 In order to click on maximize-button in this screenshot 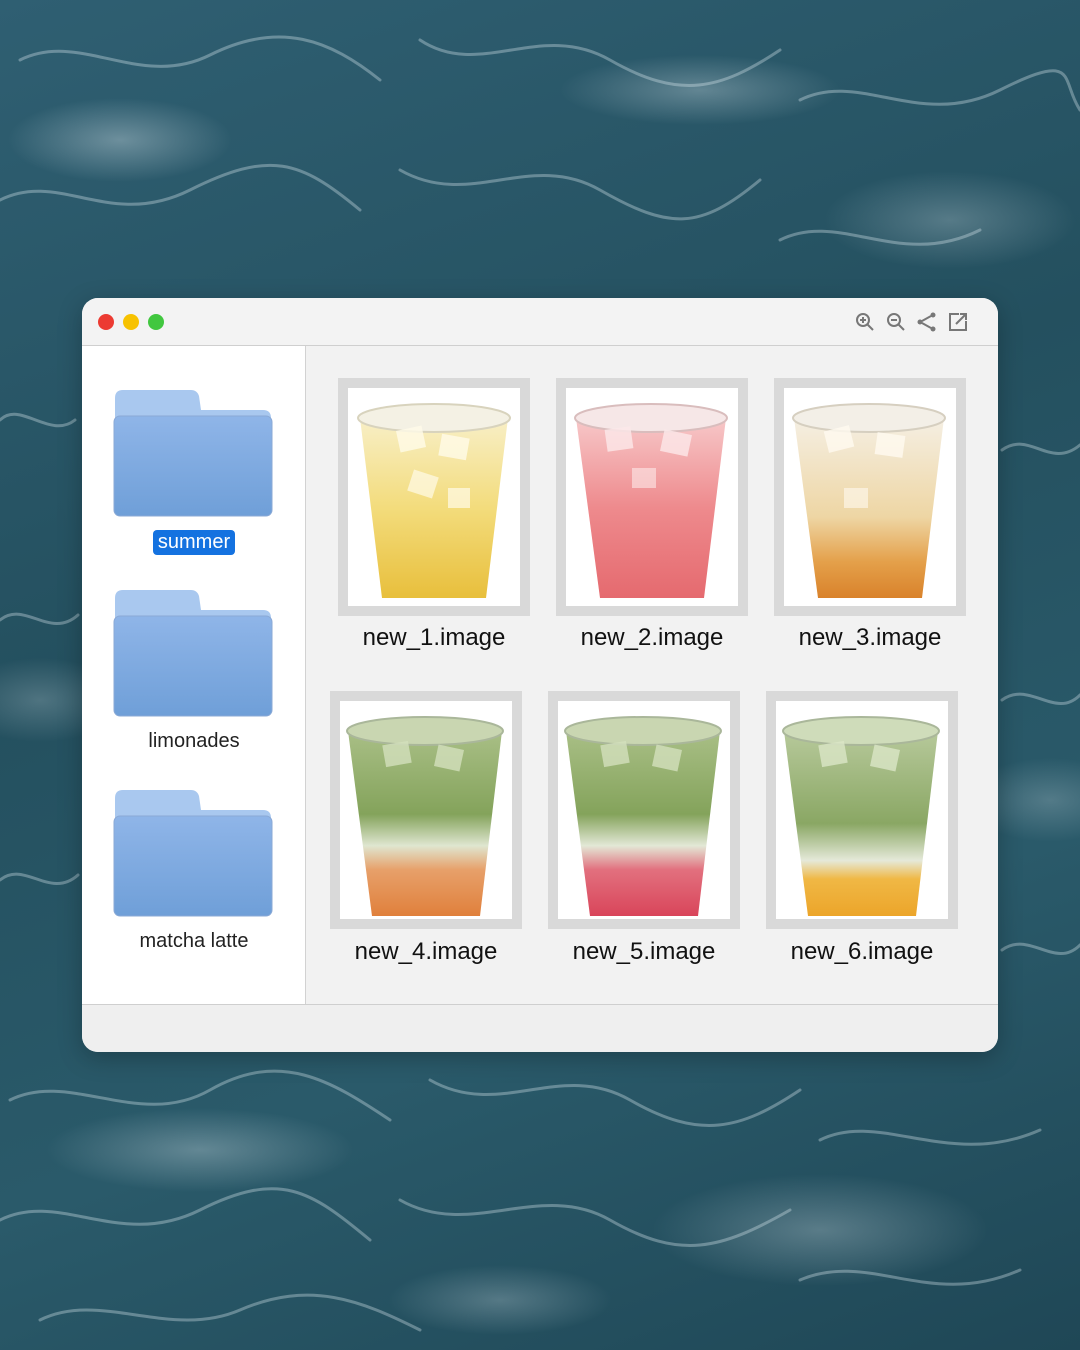, I will do `click(156, 322)`.